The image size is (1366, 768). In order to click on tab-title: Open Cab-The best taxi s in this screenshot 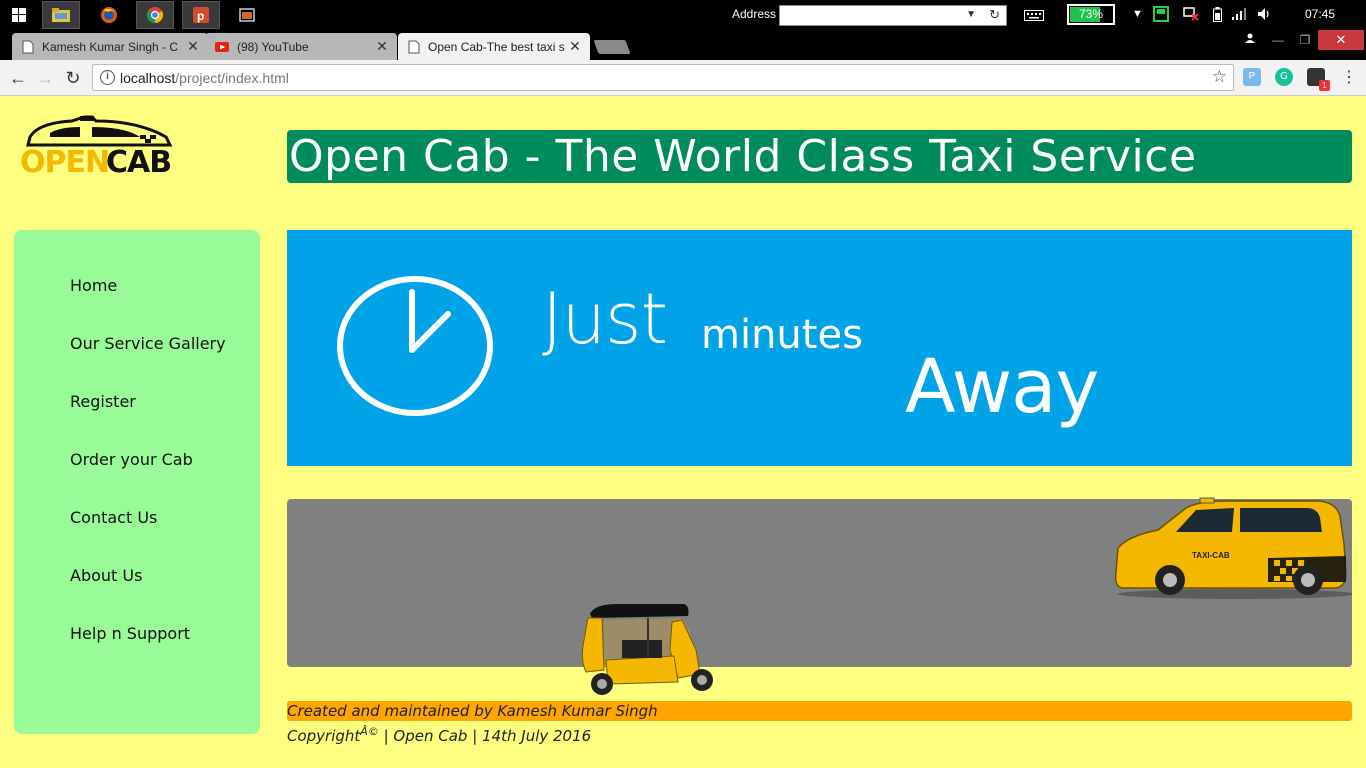, I will do `click(496, 46)`.